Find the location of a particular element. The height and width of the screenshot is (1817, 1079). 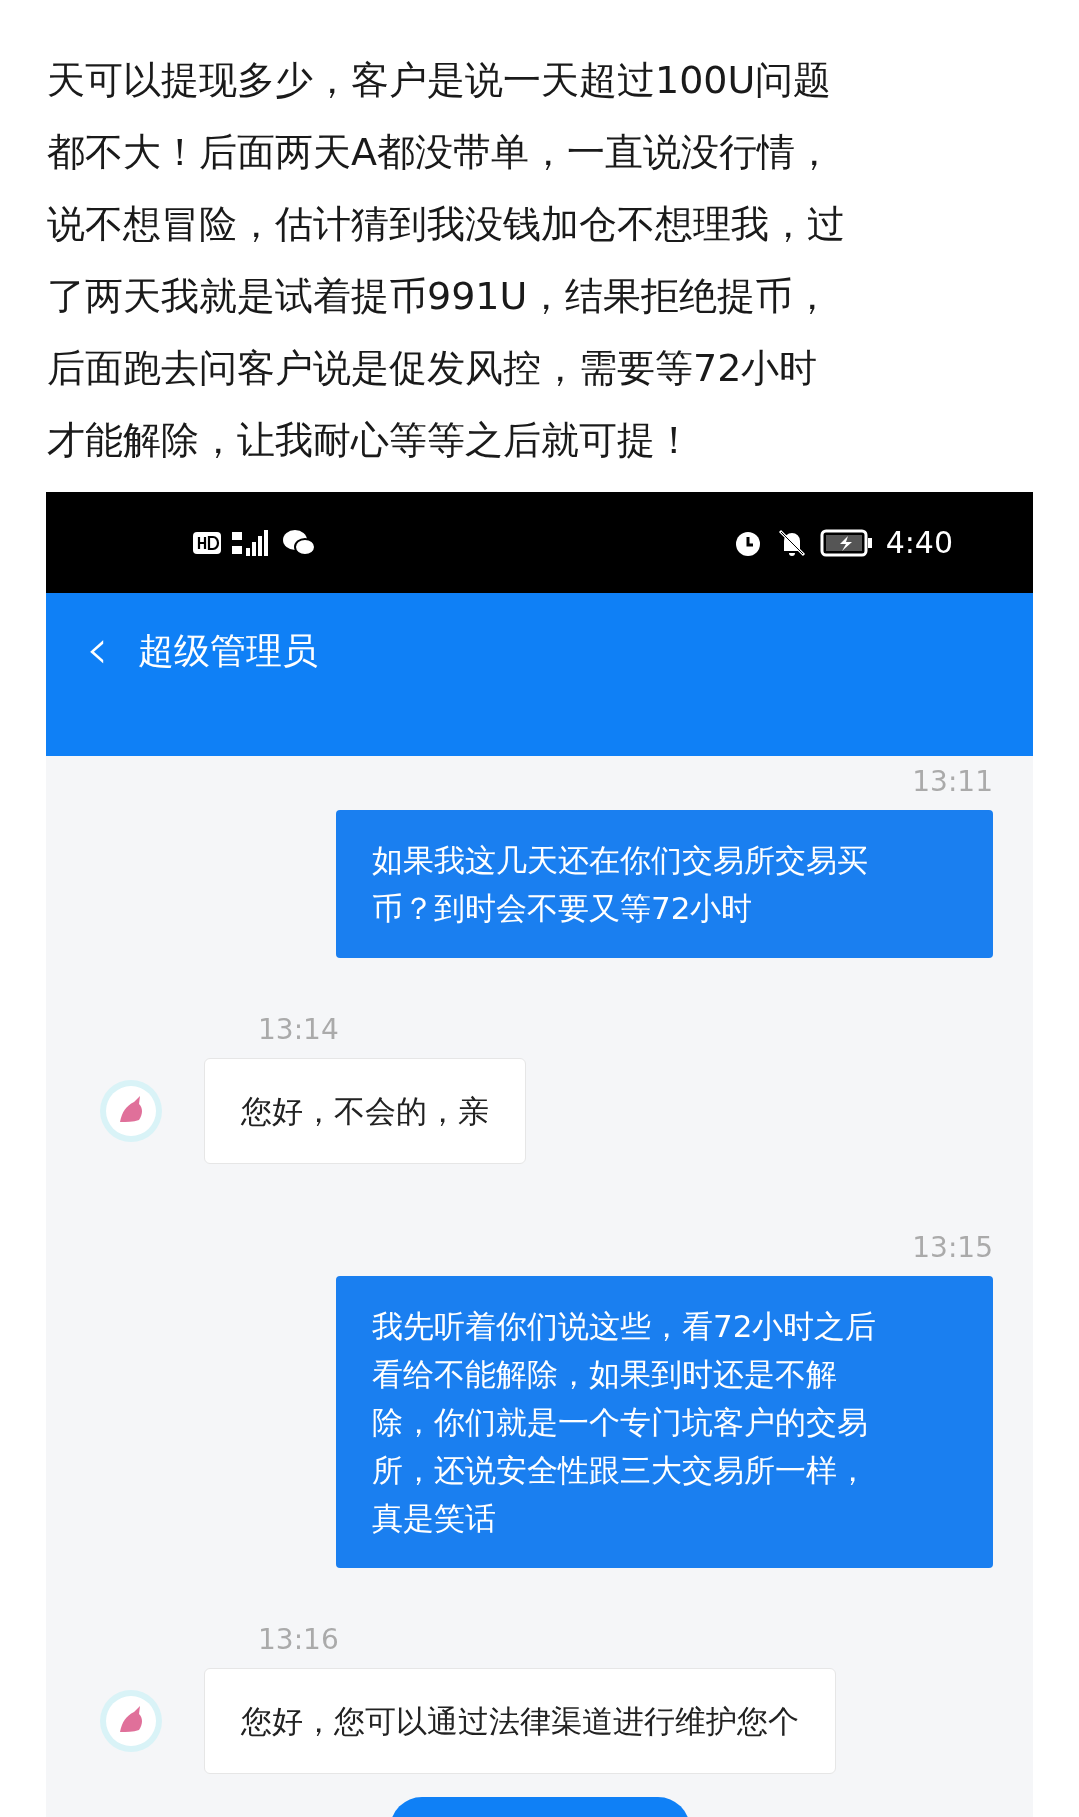

chat-icon is located at coordinates (299, 542).